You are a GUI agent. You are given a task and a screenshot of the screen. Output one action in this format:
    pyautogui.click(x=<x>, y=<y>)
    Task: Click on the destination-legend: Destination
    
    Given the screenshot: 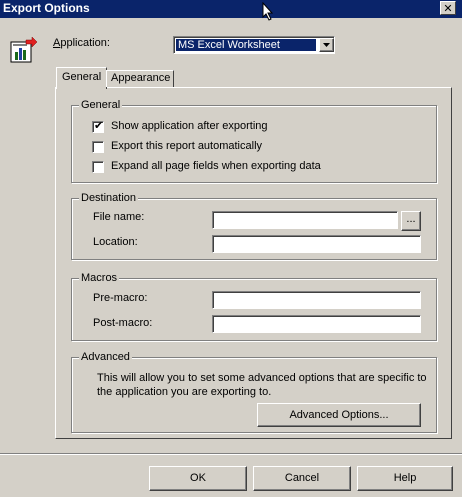 What is the action you would take?
    pyautogui.click(x=109, y=198)
    